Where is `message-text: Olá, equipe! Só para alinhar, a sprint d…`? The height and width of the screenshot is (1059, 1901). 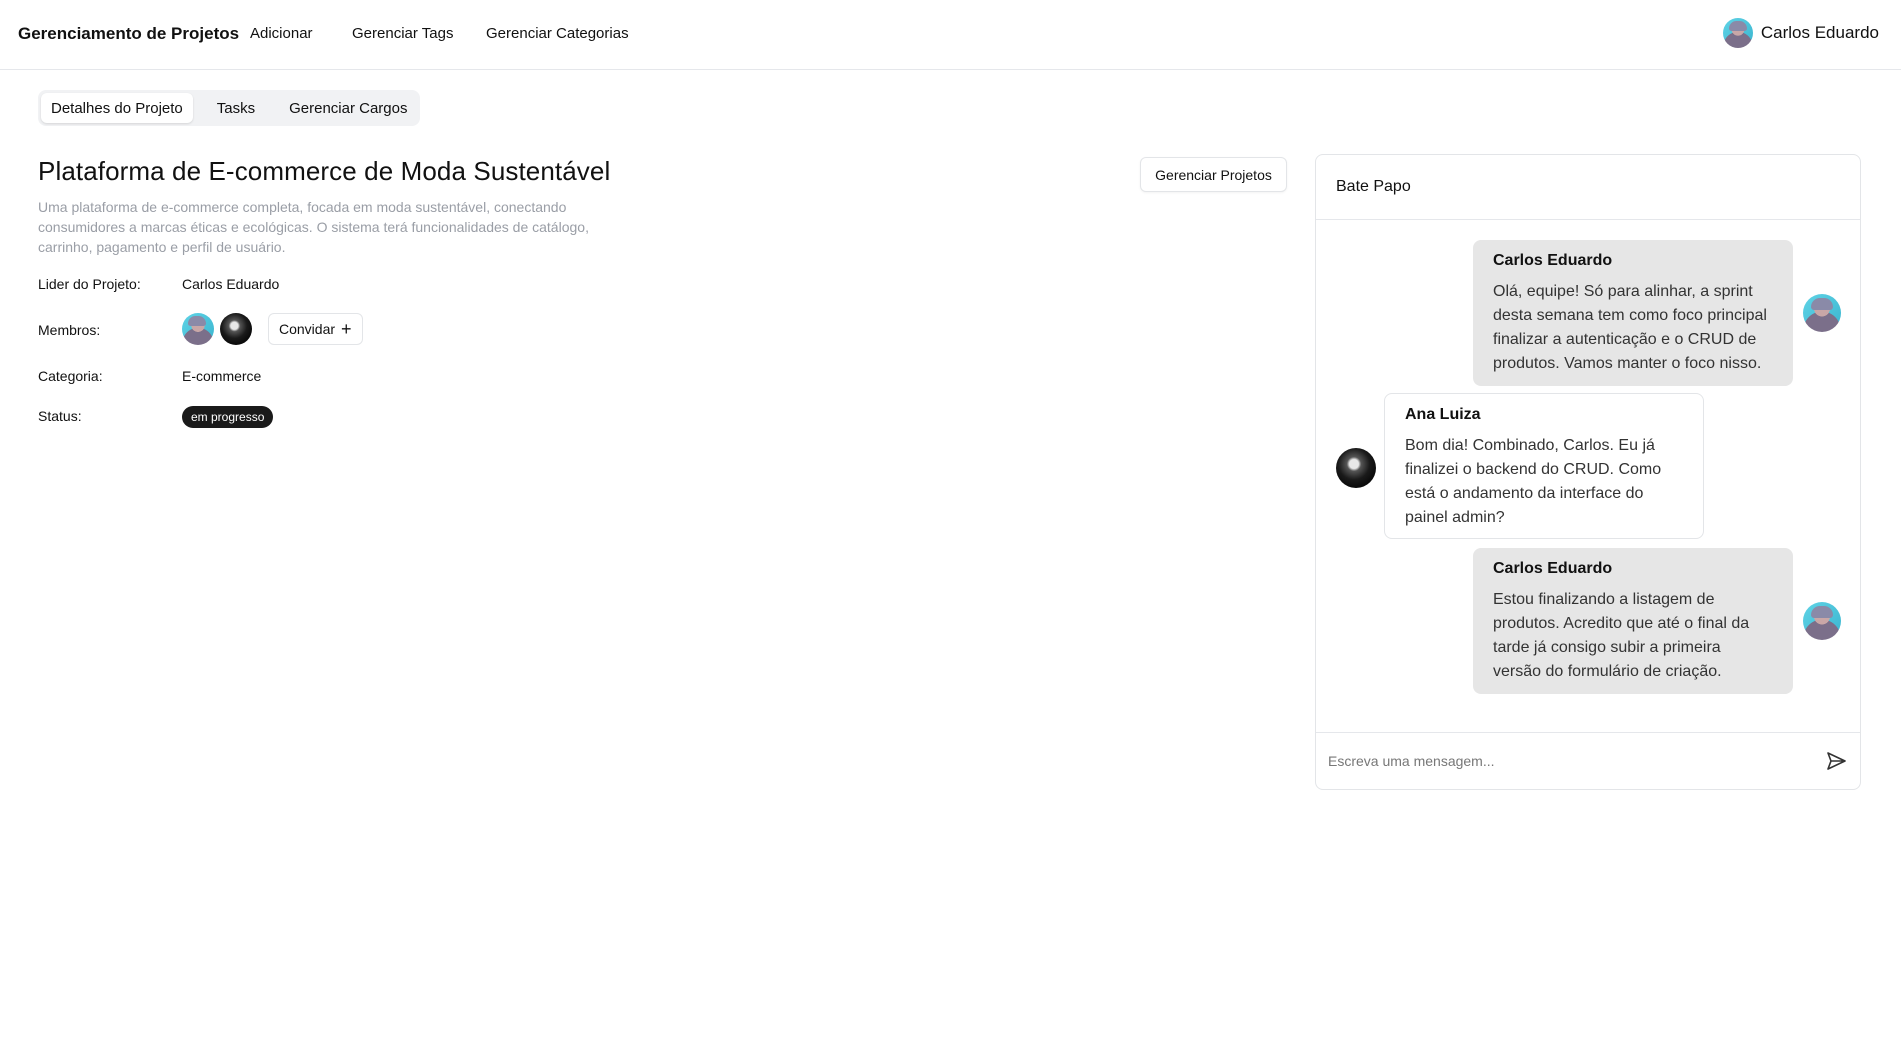 message-text: Olá, equipe! Só para alinhar, a sprint d… is located at coordinates (1630, 327).